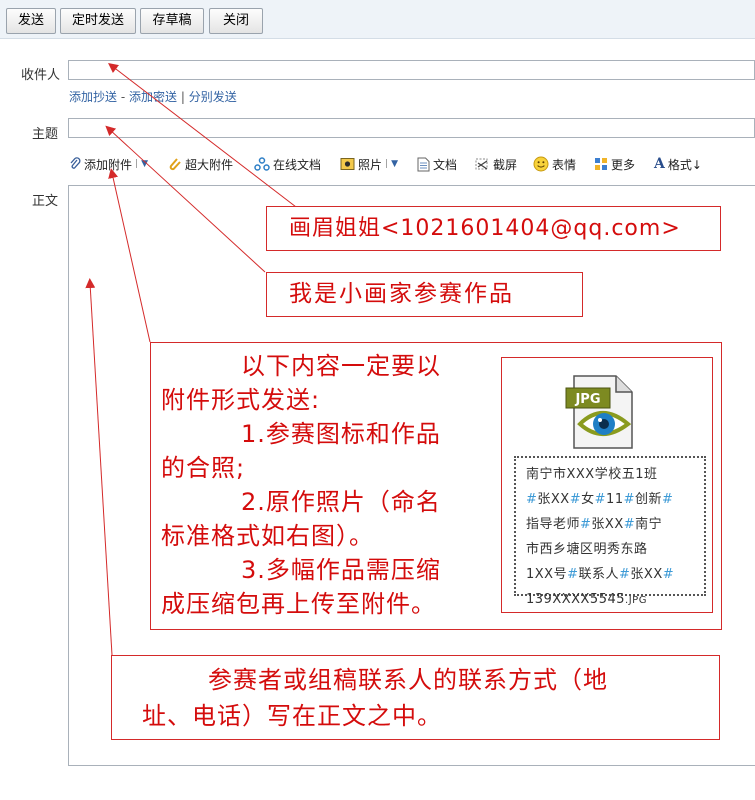 The height and width of the screenshot is (800, 755). What do you see at coordinates (659, 164) in the screenshot?
I see `font-format-icon: A` at bounding box center [659, 164].